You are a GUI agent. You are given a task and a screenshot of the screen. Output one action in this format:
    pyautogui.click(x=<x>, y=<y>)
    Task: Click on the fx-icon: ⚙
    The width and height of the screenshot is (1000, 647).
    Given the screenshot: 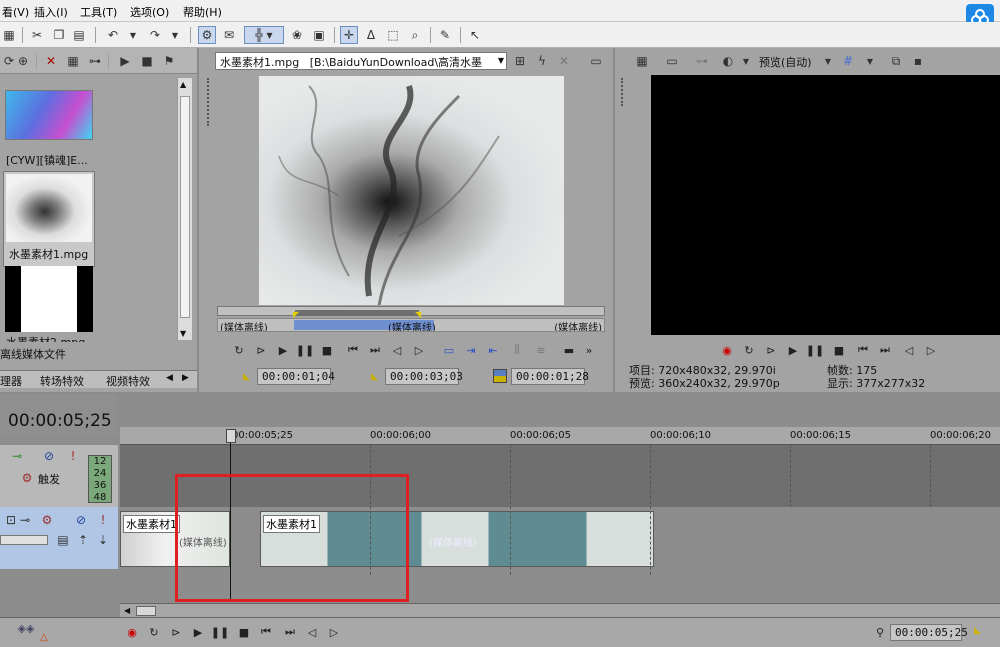 What is the action you would take?
    pyautogui.click(x=47, y=520)
    